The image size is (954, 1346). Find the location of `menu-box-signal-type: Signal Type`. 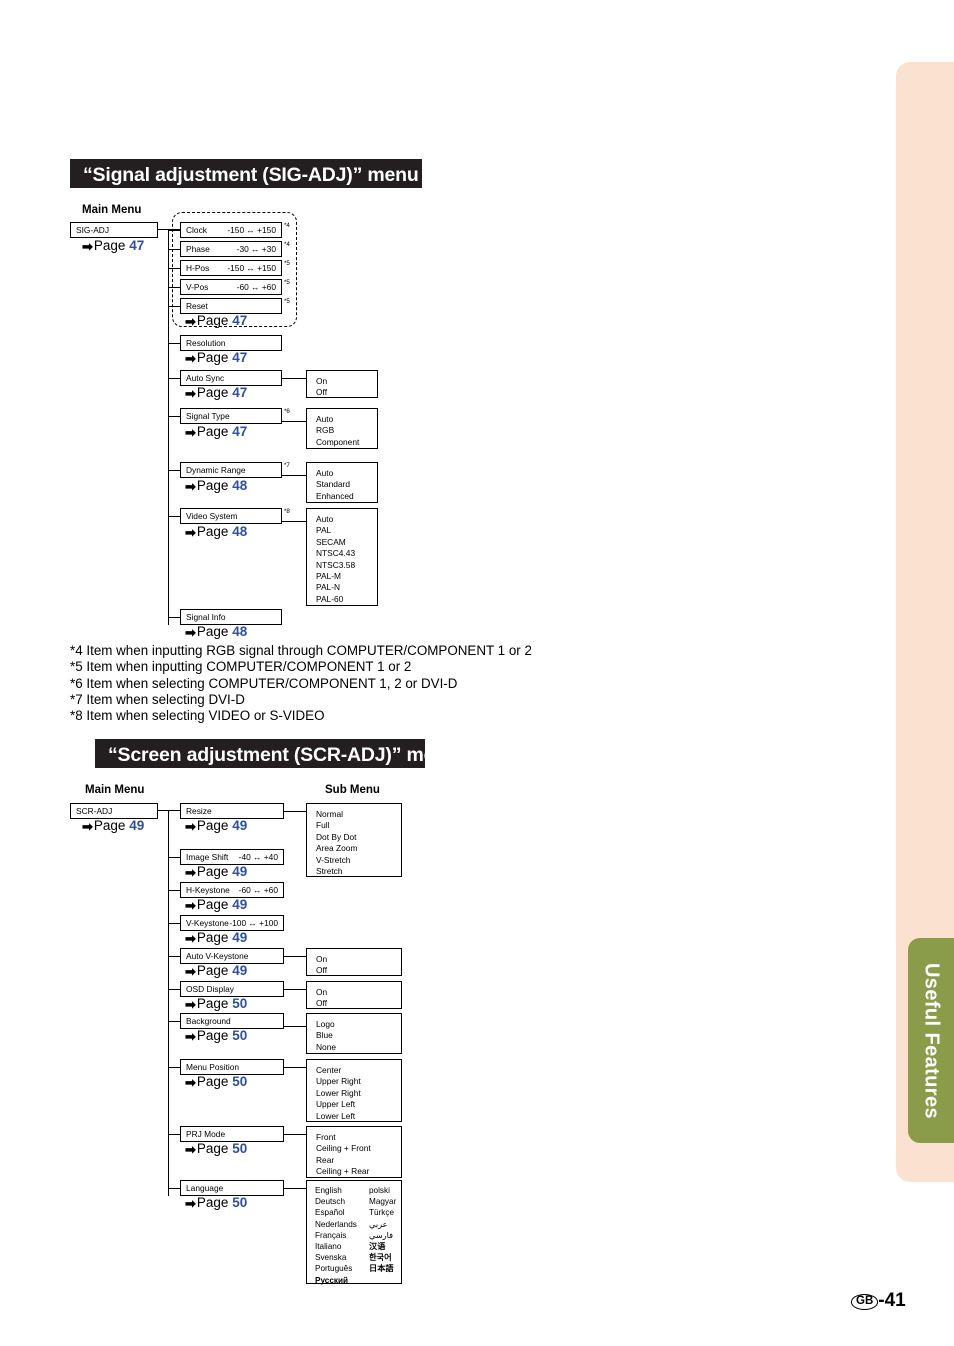

menu-box-signal-type: Signal Type is located at coordinates (231, 416).